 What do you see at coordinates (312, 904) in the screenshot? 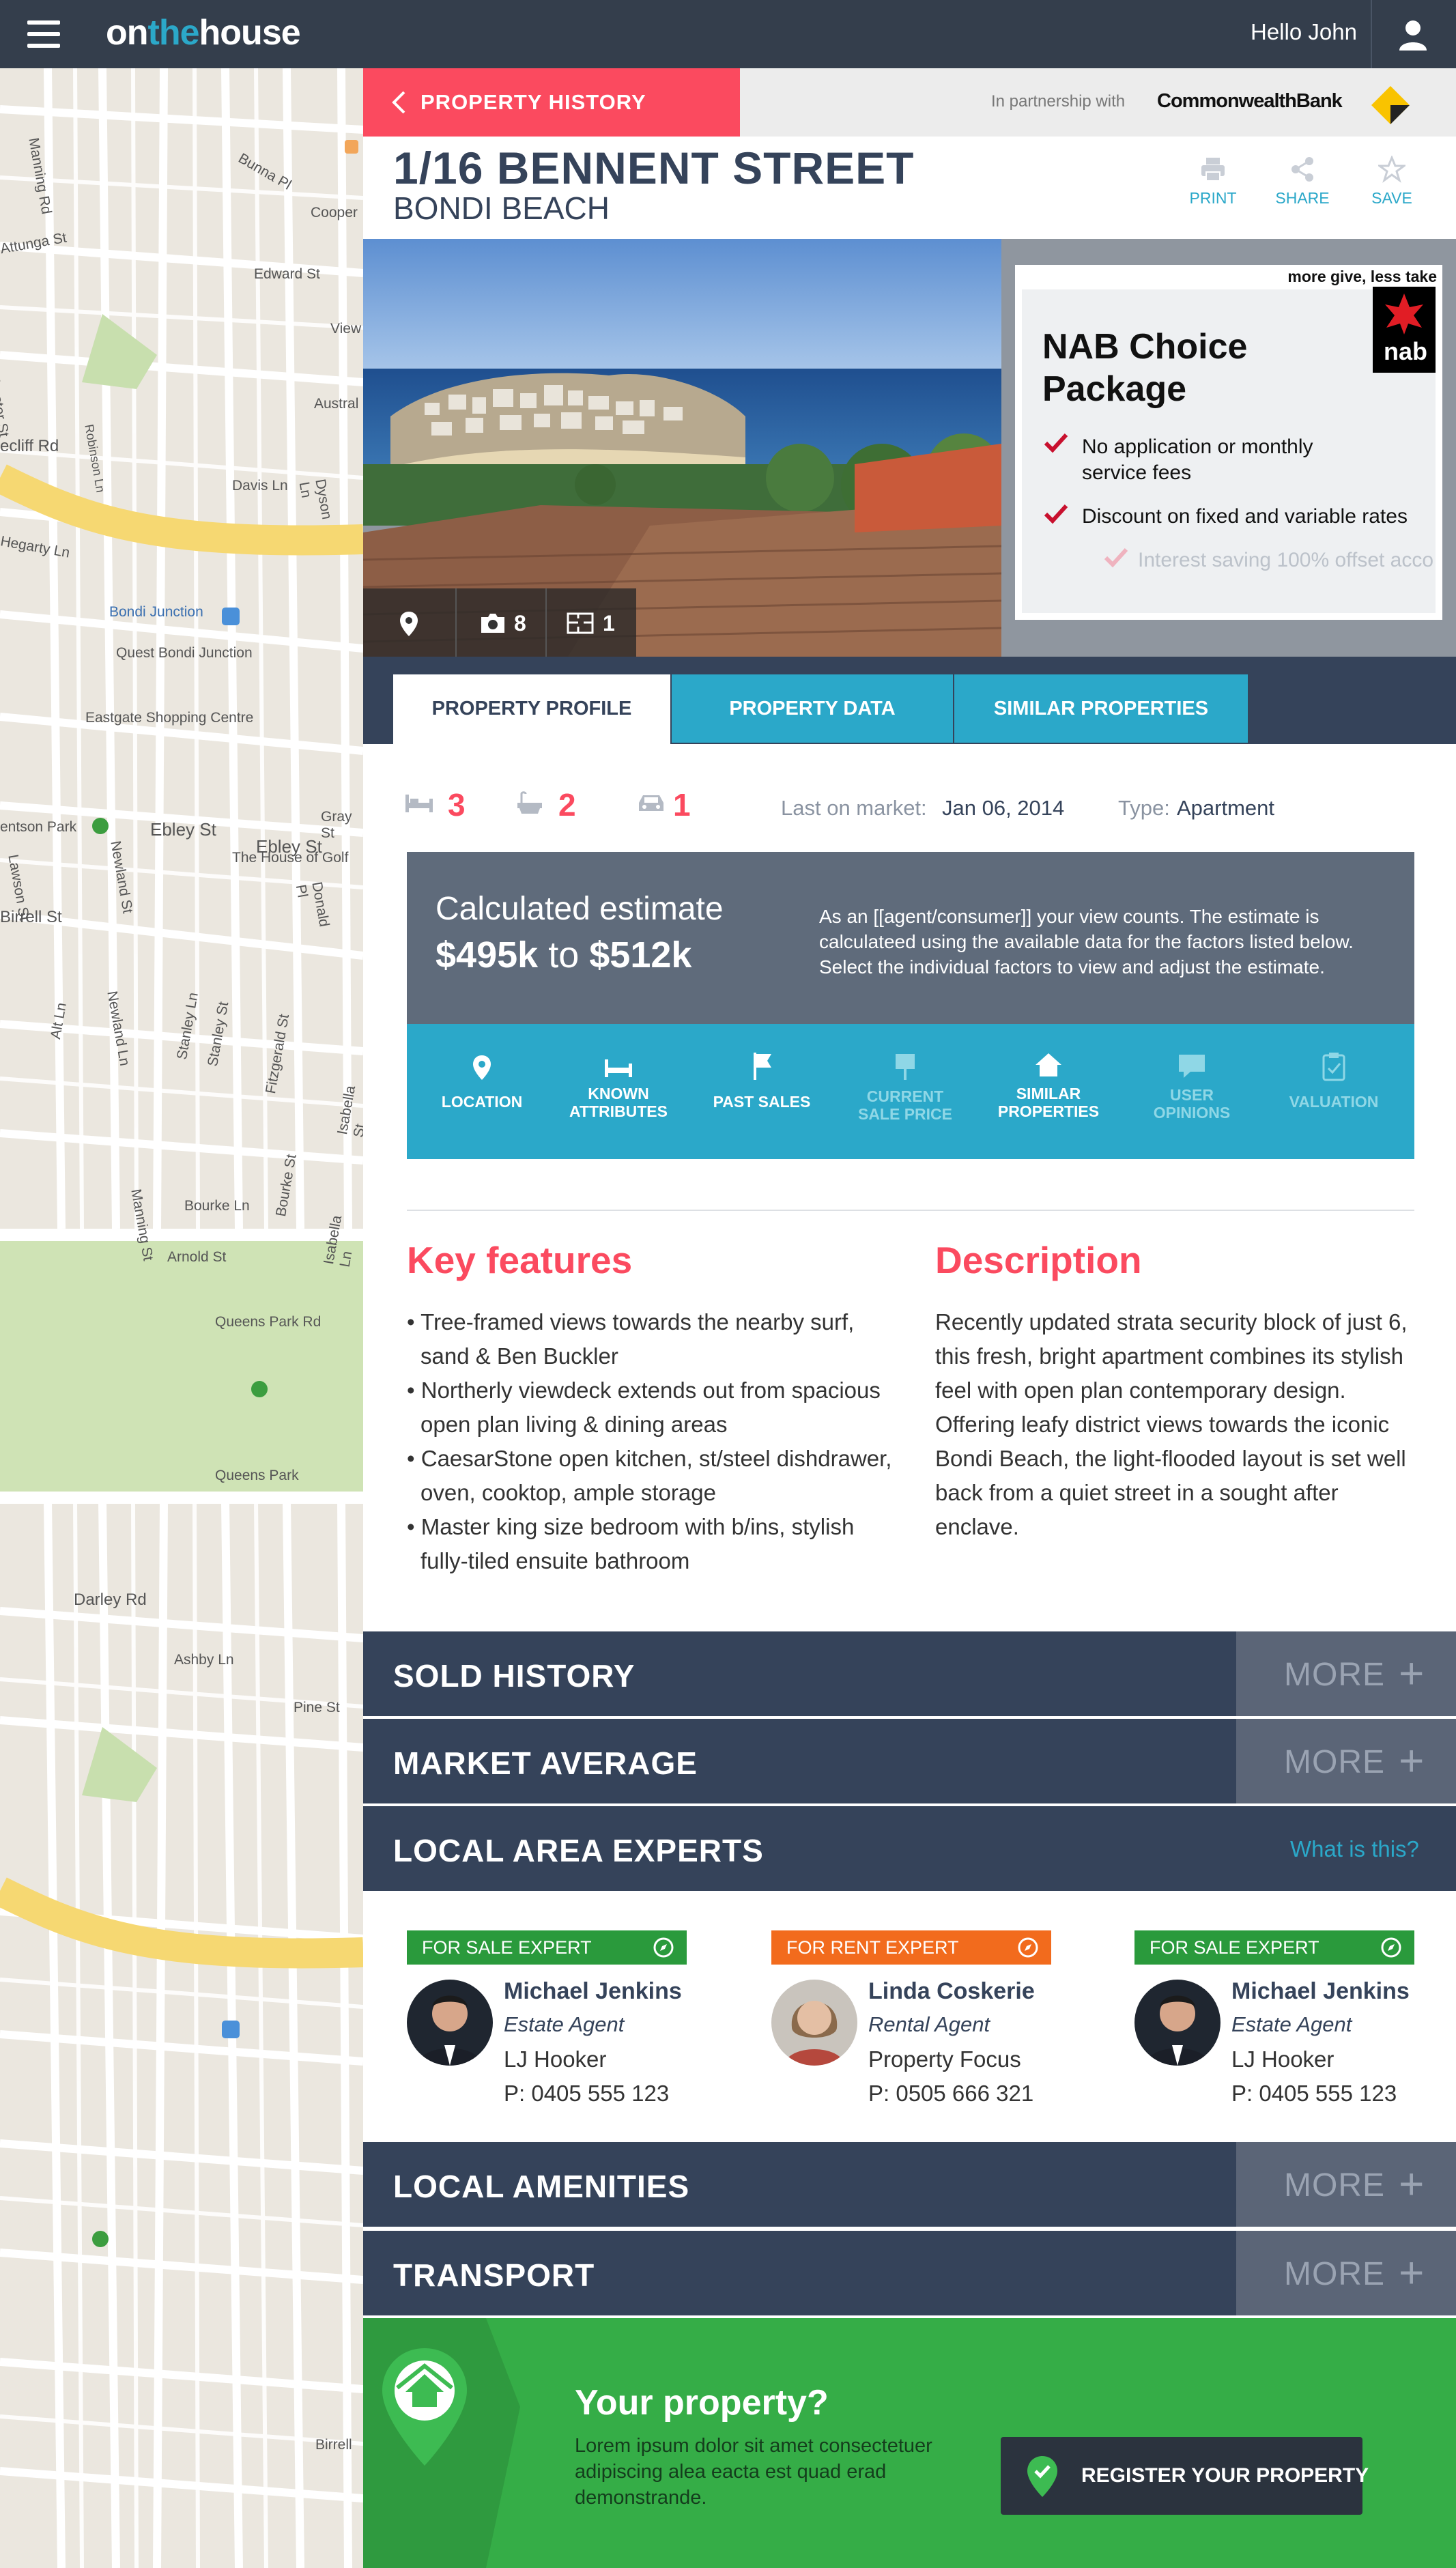
I see `map-label: Donald Pl` at bounding box center [312, 904].